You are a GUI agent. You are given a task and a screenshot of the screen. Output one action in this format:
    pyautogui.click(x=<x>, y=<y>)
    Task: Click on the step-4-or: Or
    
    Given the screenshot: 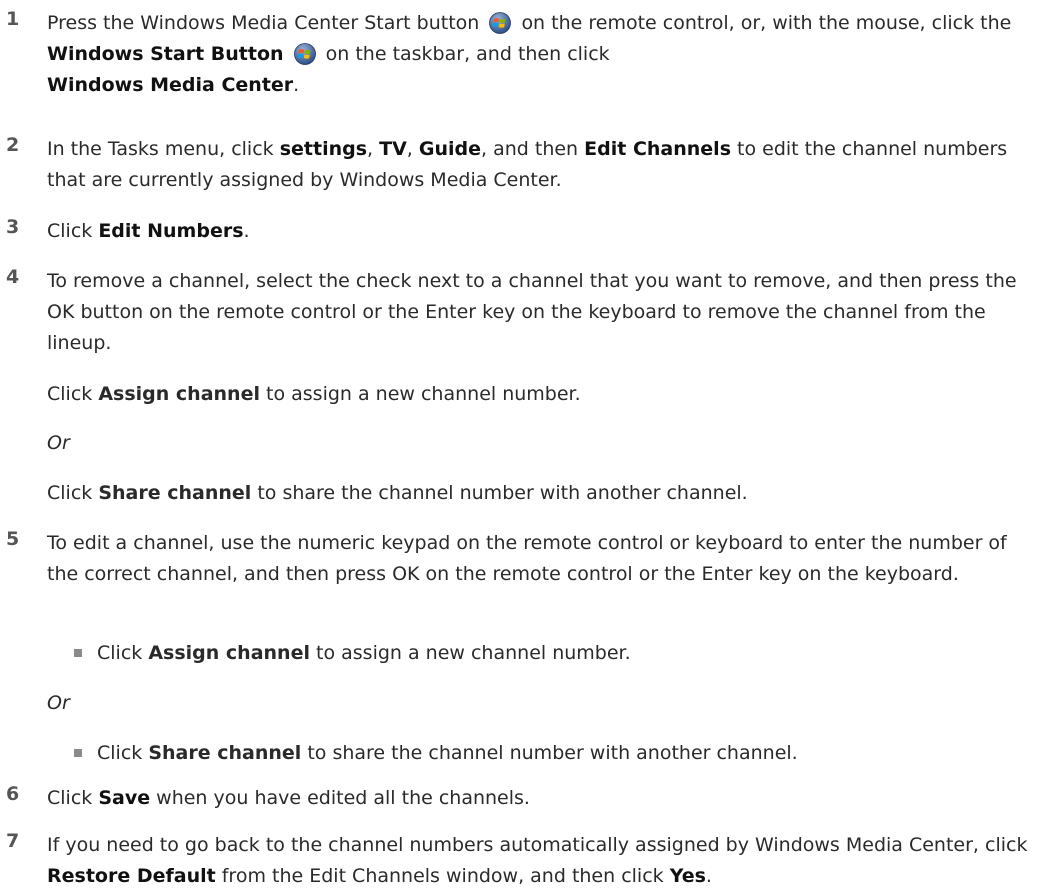 What is the action you would take?
    pyautogui.click(x=58, y=443)
    